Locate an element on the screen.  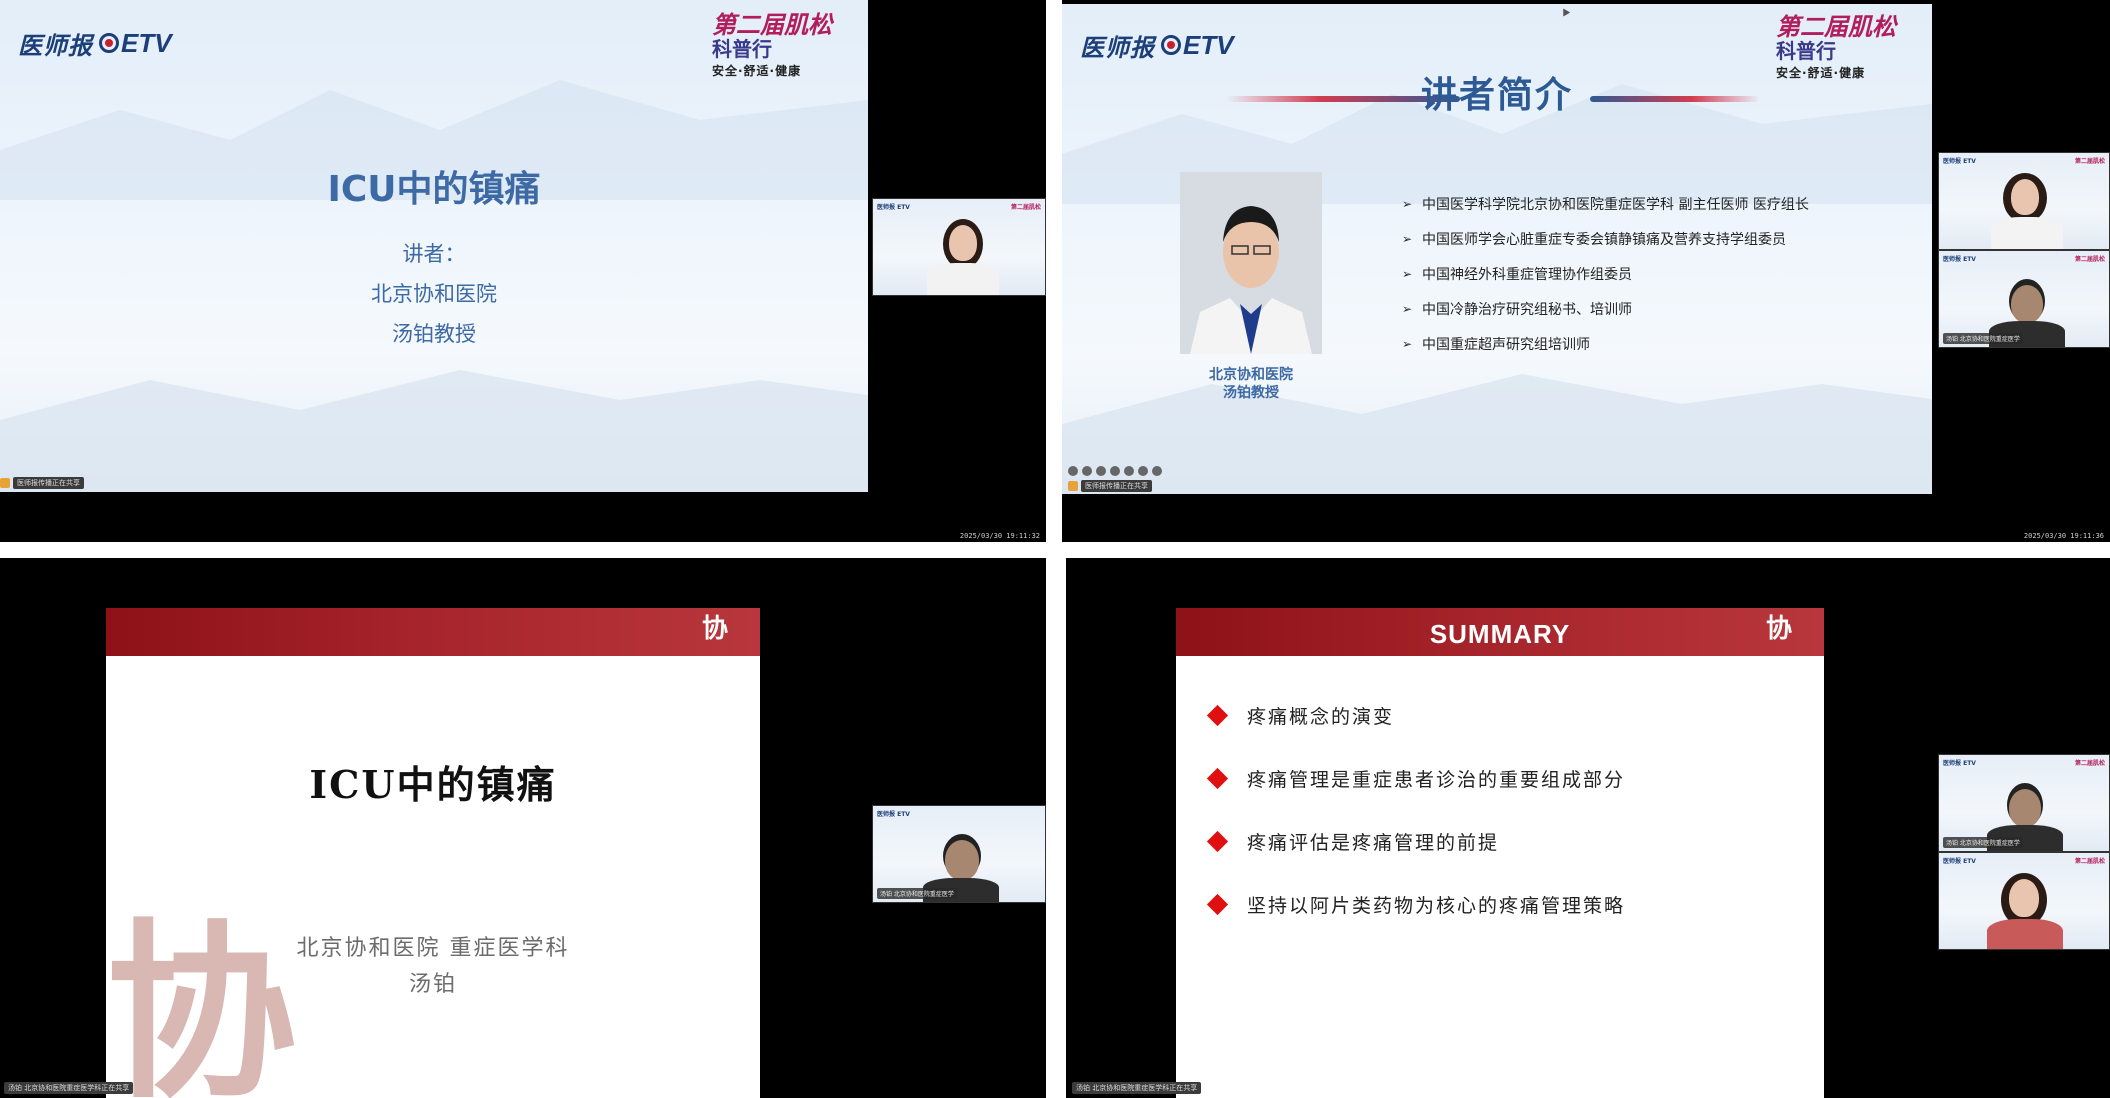
annotation-toolbar is located at coordinates (1115, 471).